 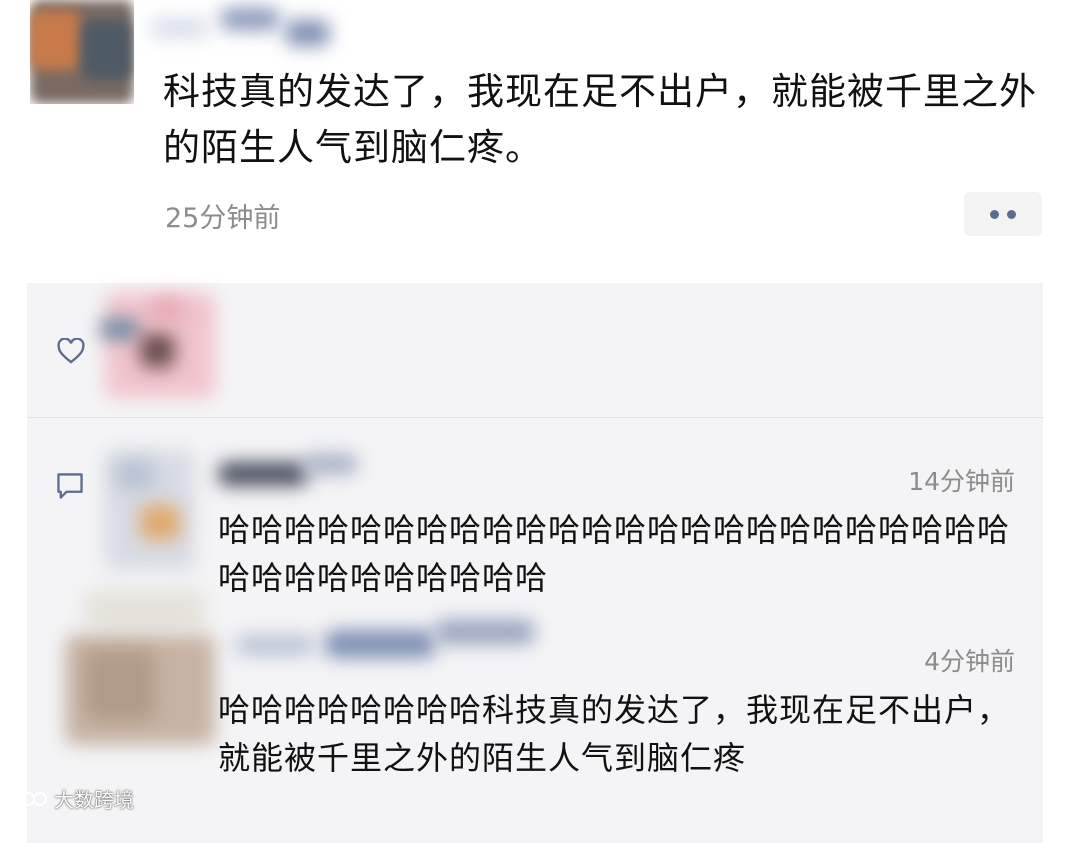 I want to click on poster-name-blurred, so click(x=240, y=26).